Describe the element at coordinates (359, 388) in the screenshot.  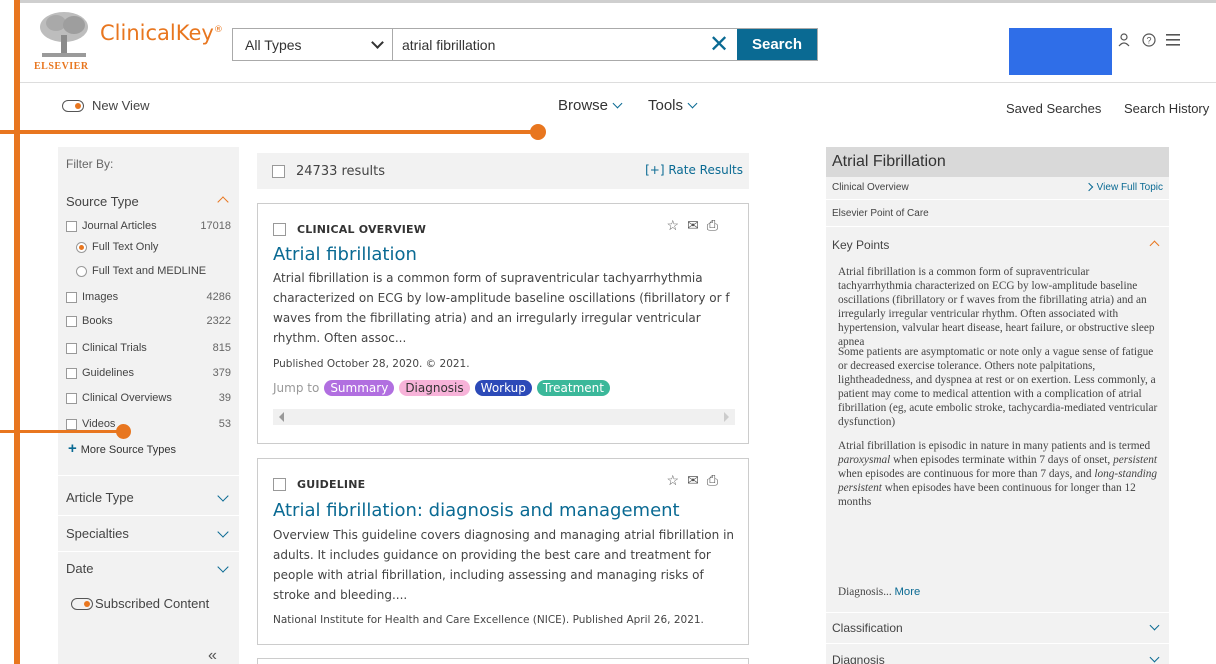
I see `jump-summary-pill: Summary` at that location.